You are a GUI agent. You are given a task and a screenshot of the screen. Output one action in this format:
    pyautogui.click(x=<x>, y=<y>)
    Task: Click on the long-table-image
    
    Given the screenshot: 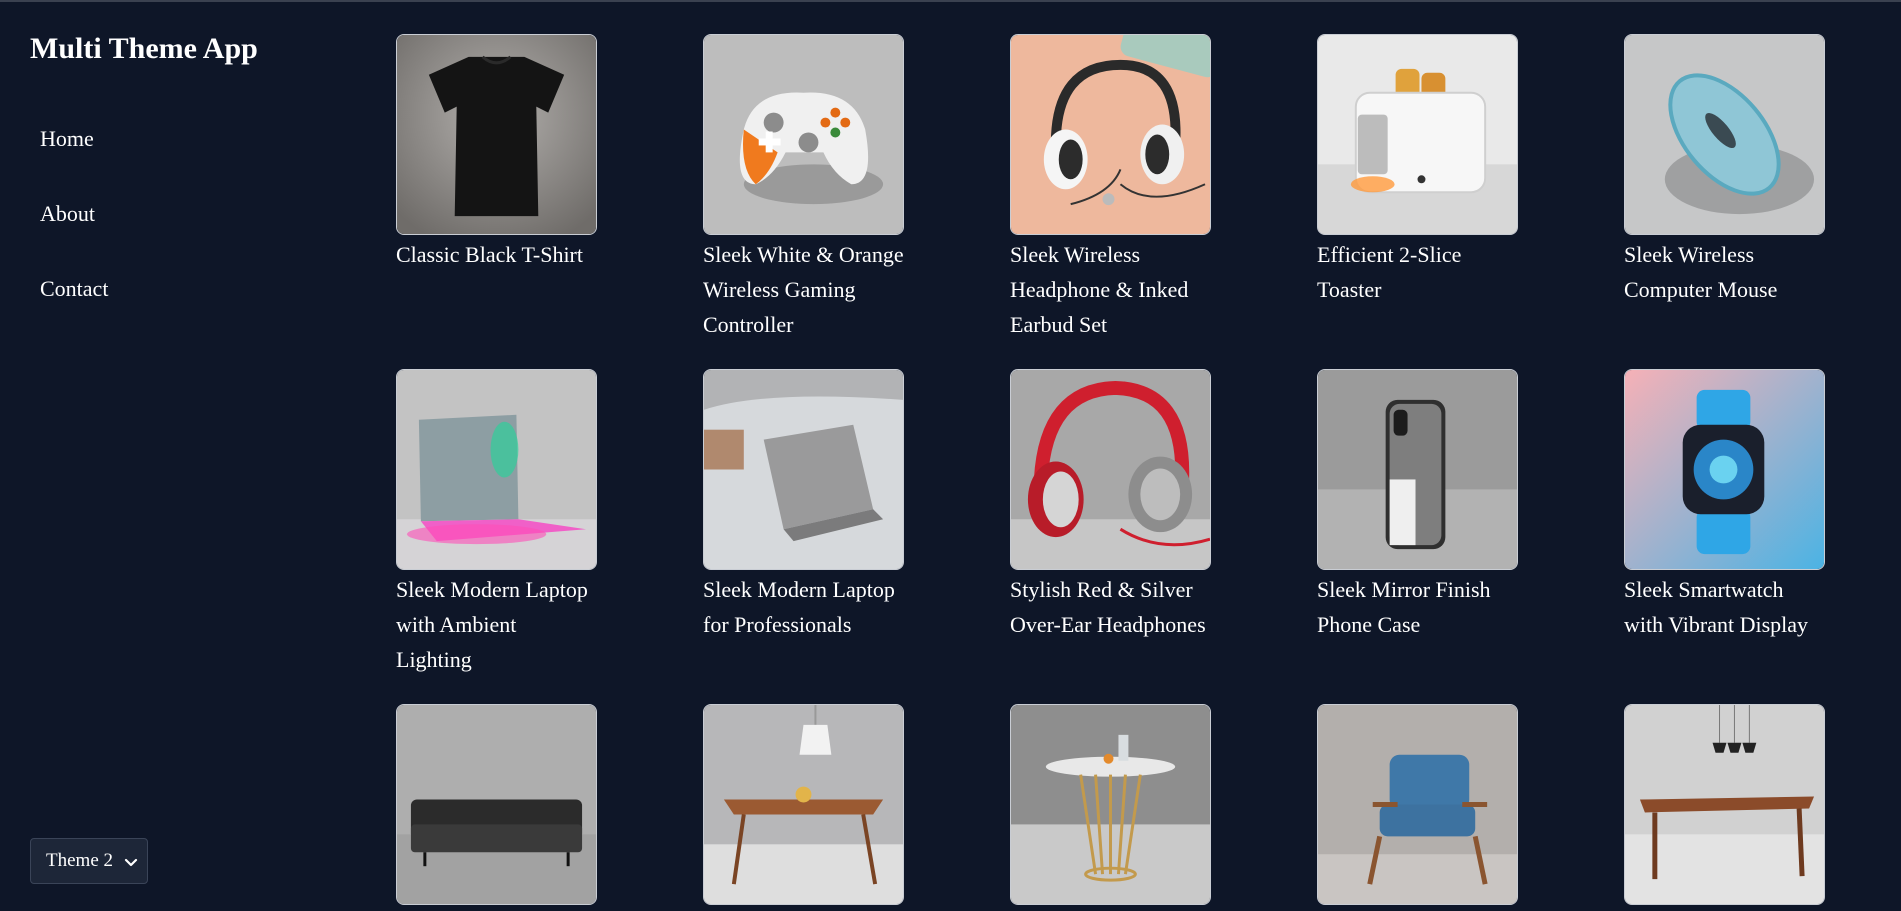 What is the action you would take?
    pyautogui.click(x=1724, y=804)
    